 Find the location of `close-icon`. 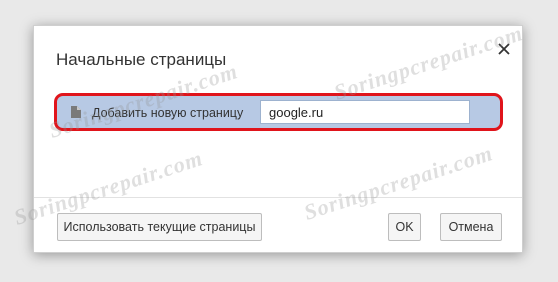

close-icon is located at coordinates (504, 49).